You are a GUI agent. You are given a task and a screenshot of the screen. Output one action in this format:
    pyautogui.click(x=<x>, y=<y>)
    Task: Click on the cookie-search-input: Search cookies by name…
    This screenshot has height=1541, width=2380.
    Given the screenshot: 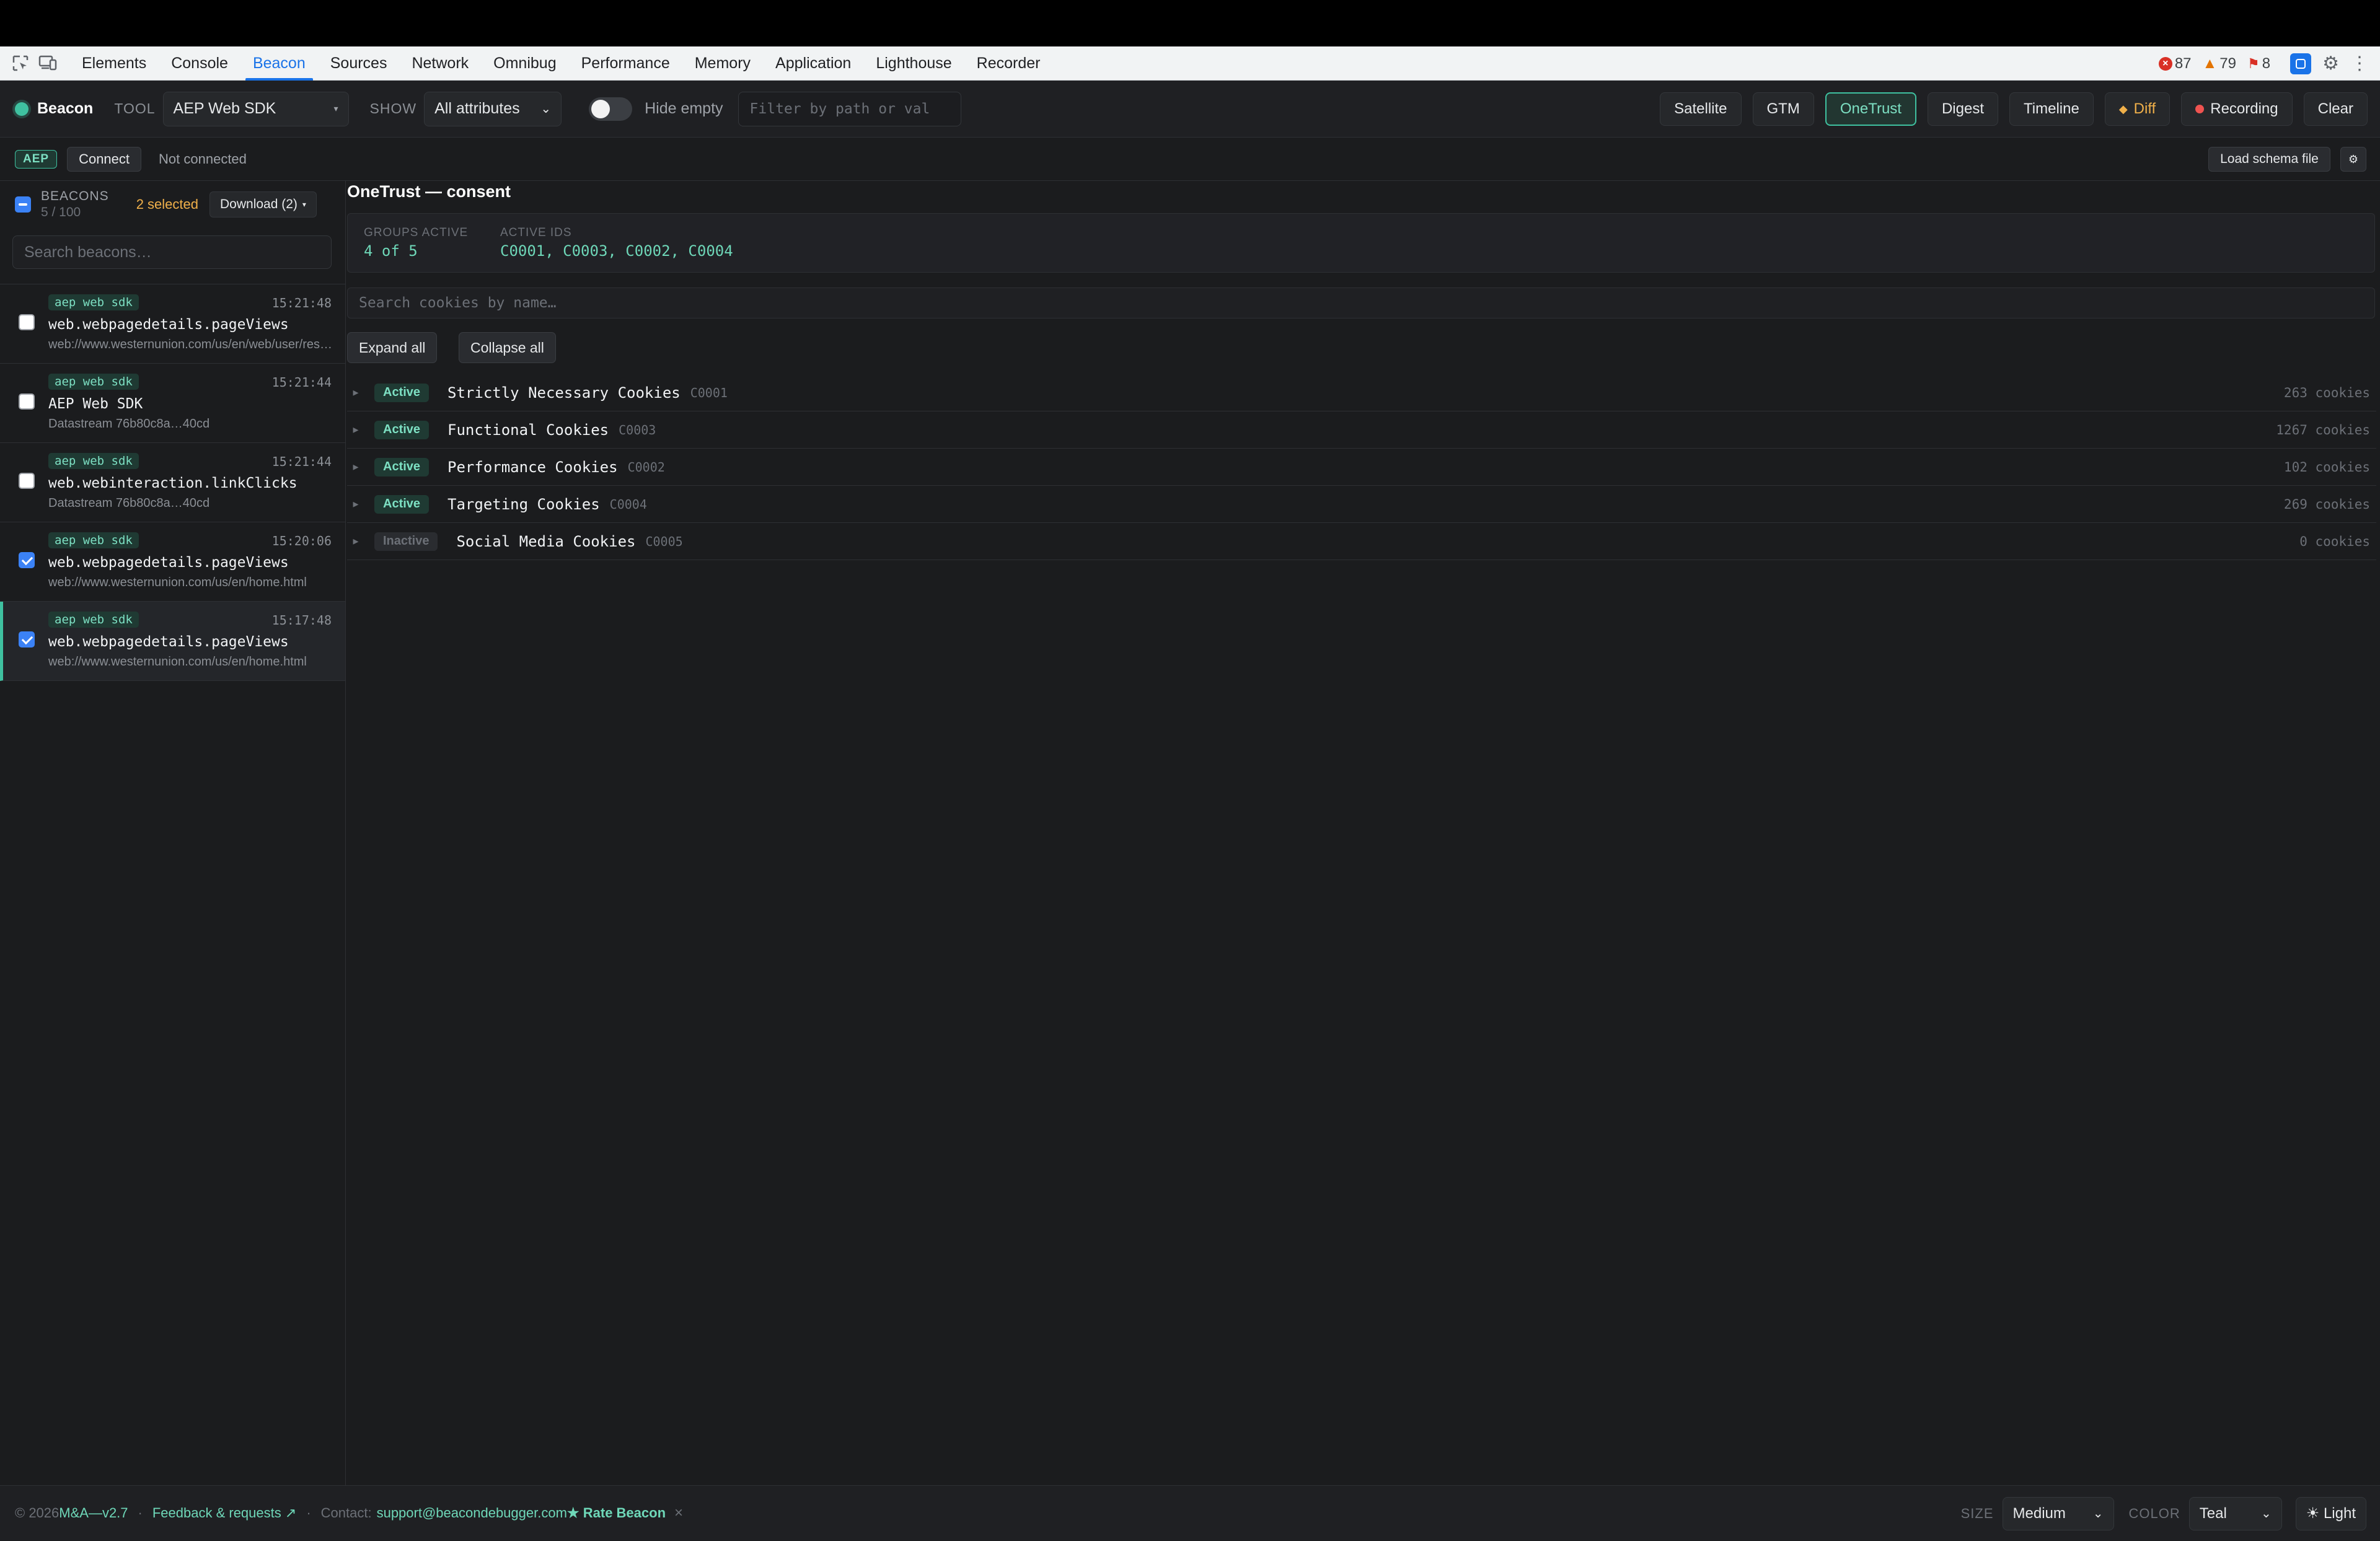 What is the action you would take?
    pyautogui.click(x=1361, y=303)
    